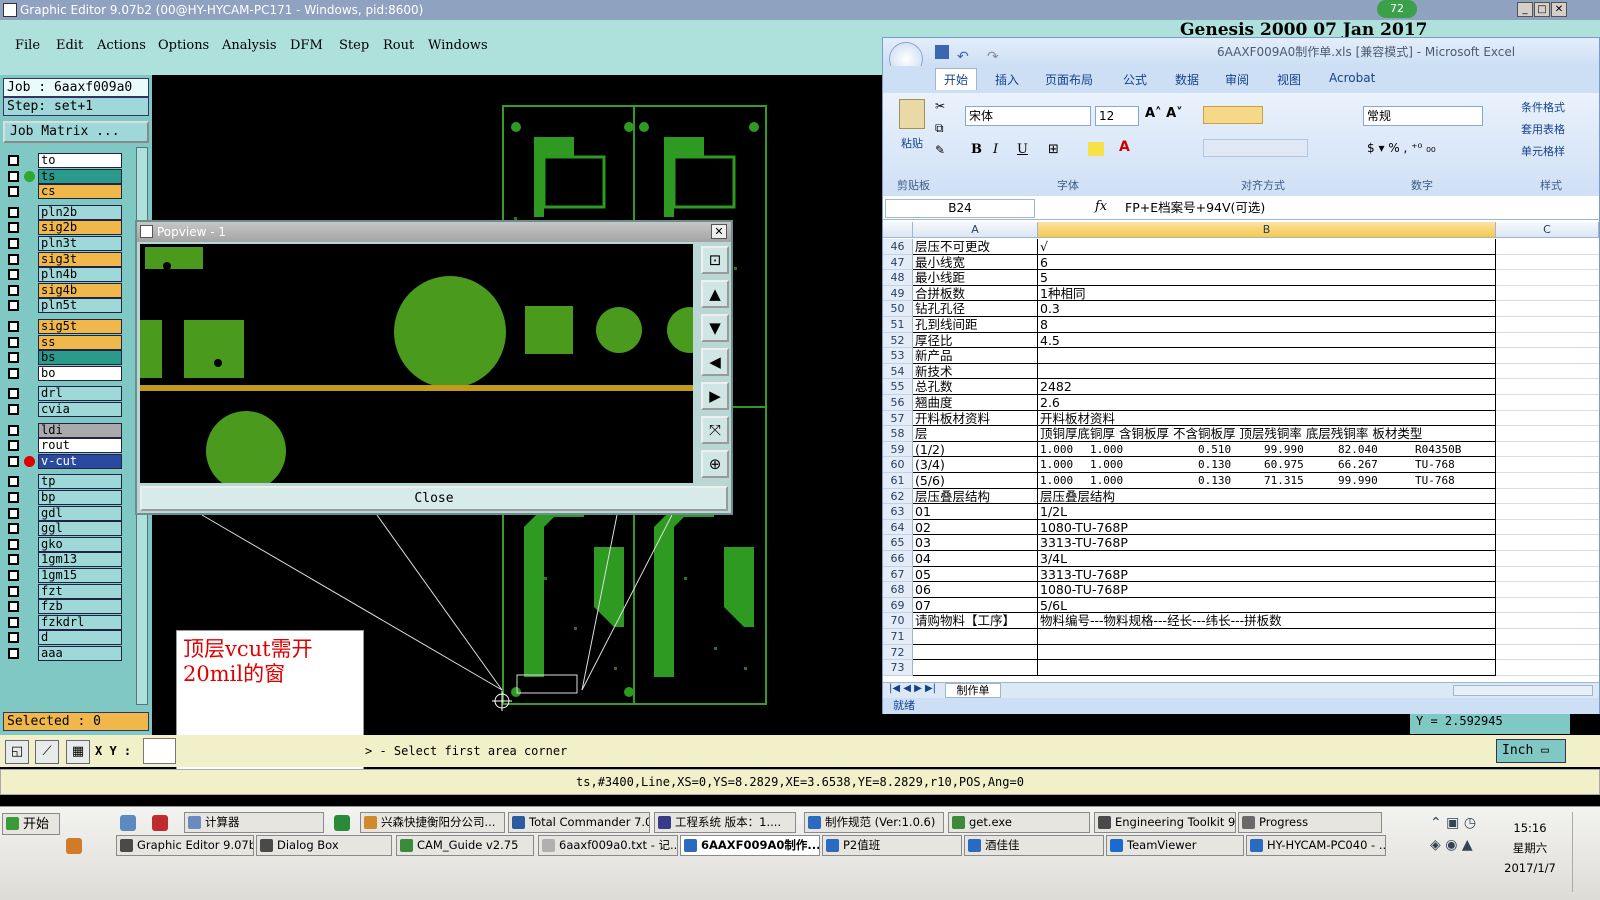  What do you see at coordinates (249, 45) in the screenshot?
I see `menu-analysis: Analysis` at bounding box center [249, 45].